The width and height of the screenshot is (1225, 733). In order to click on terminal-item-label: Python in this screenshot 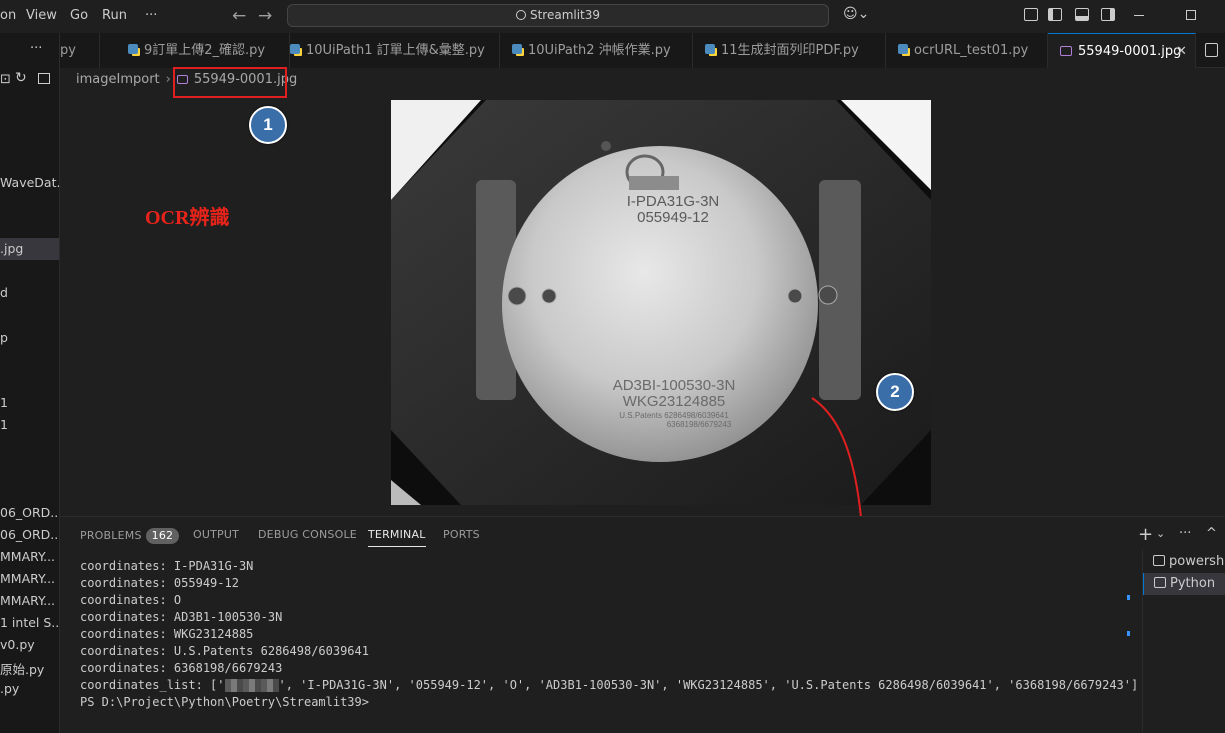, I will do `click(1193, 583)`.